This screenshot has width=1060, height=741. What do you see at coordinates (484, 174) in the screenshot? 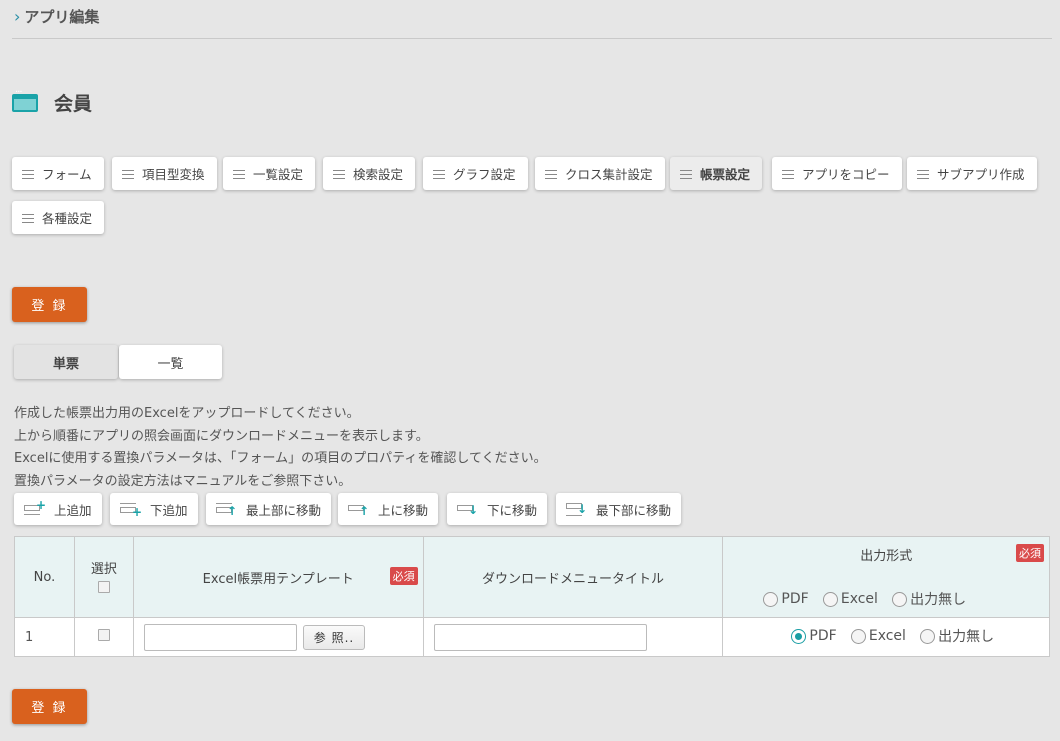
I see `nav-label: グラフ設定` at bounding box center [484, 174].